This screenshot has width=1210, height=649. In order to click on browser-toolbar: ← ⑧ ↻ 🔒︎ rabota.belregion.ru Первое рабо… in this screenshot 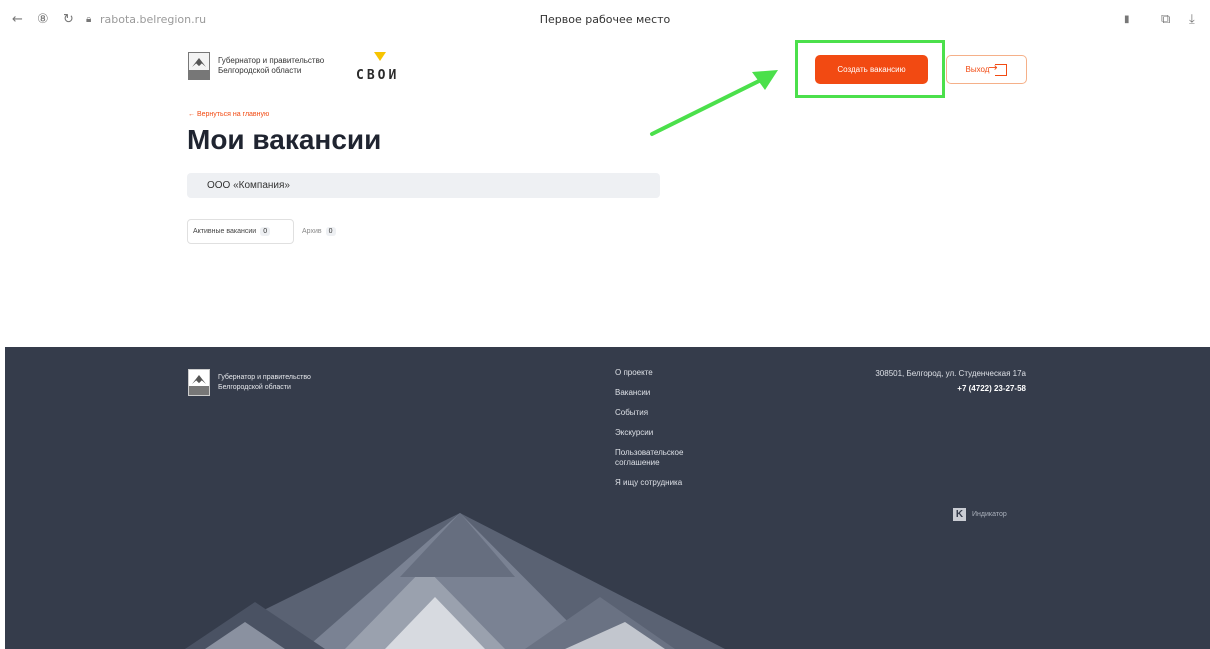, I will do `click(605, 20)`.